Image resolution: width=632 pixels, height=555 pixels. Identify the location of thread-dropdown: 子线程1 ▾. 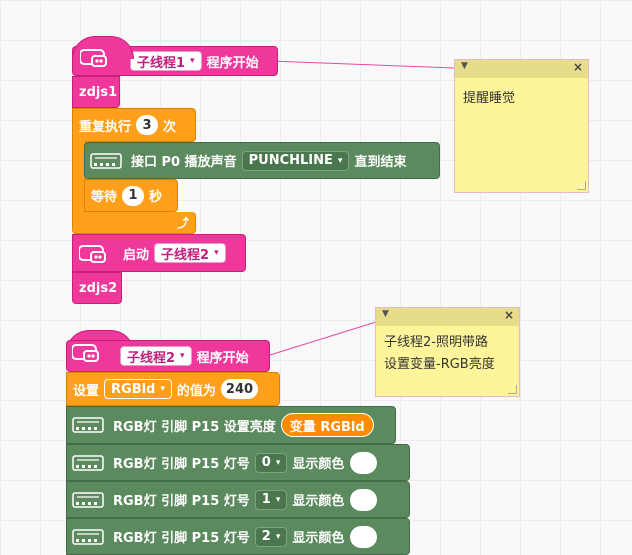
(166, 61).